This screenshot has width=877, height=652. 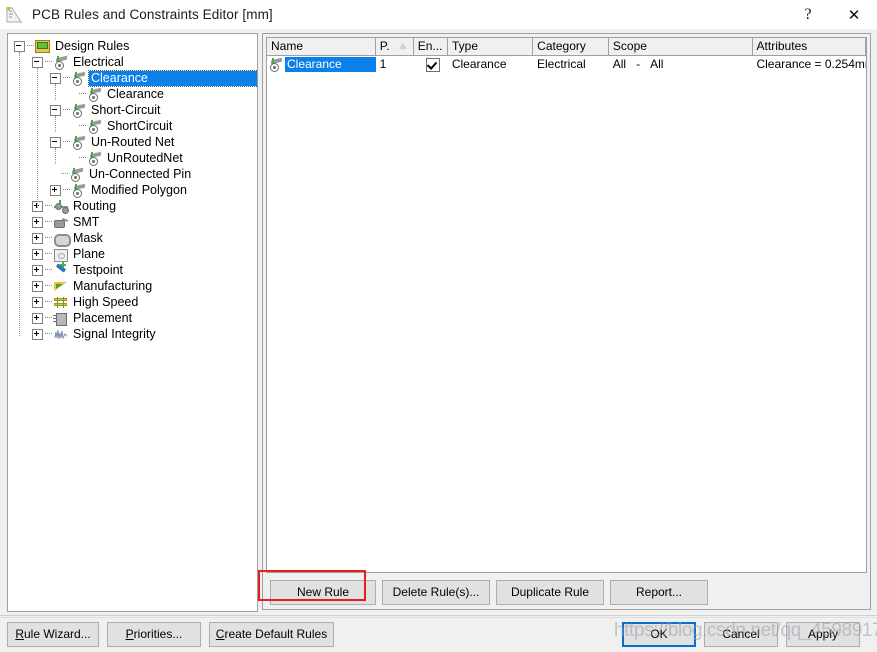 I want to click on tree-node-label: Un-Connected Pin, so click(x=140, y=173).